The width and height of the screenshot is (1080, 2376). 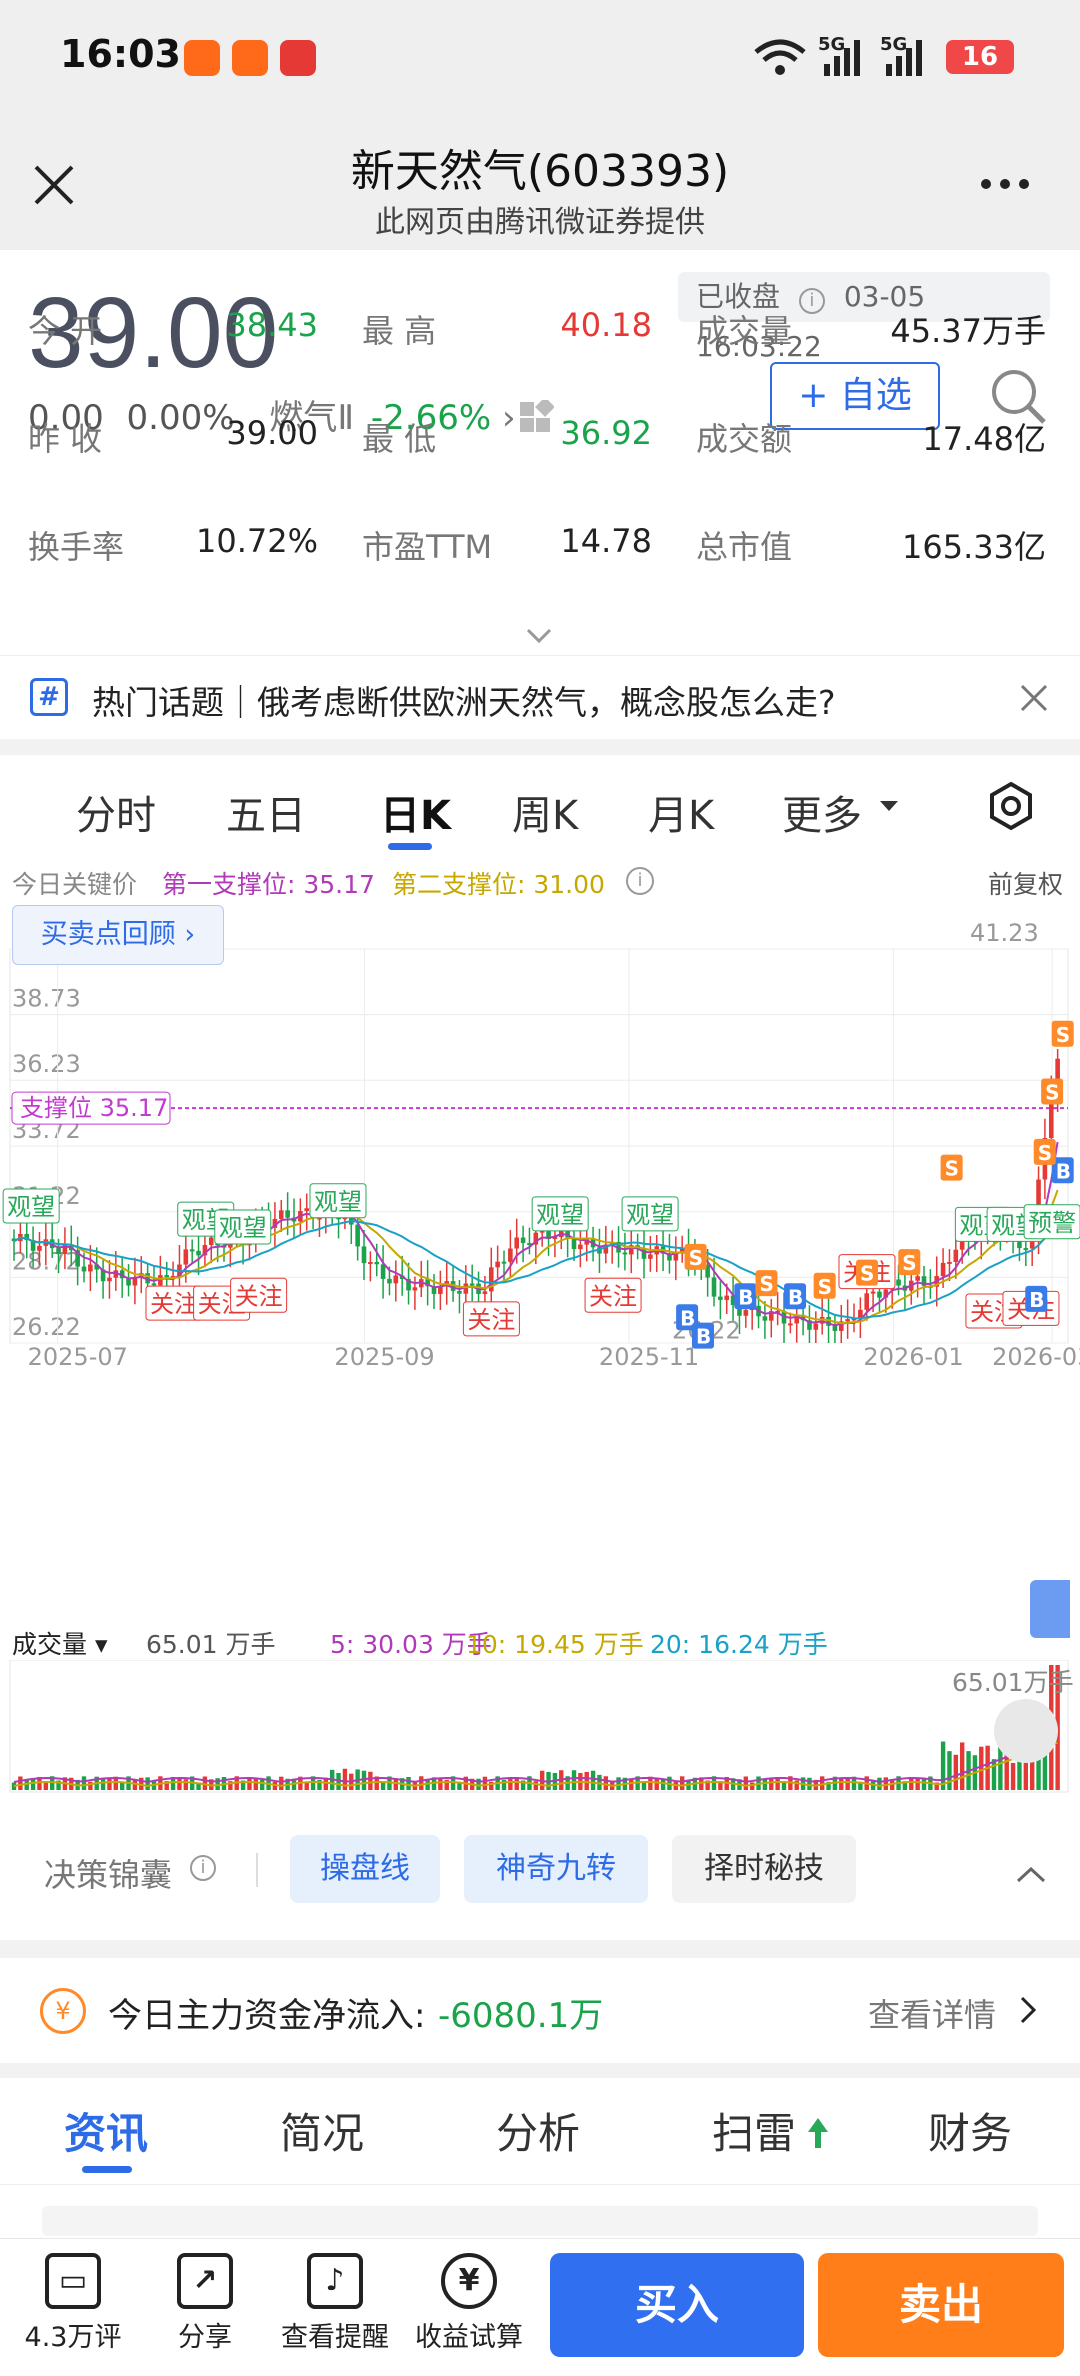 What do you see at coordinates (322, 2130) in the screenshot?
I see `info-tab: 简况` at bounding box center [322, 2130].